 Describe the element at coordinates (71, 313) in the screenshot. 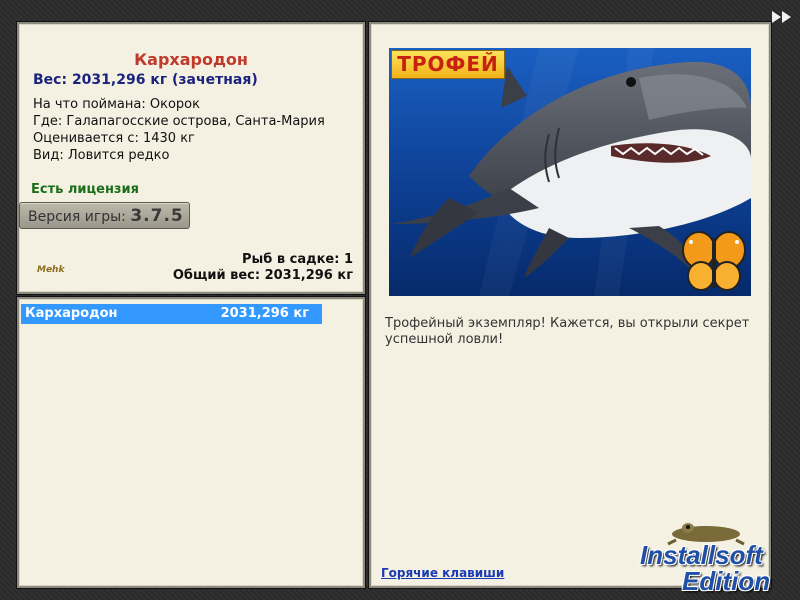

I see `list-item-name: Кархародон` at that location.